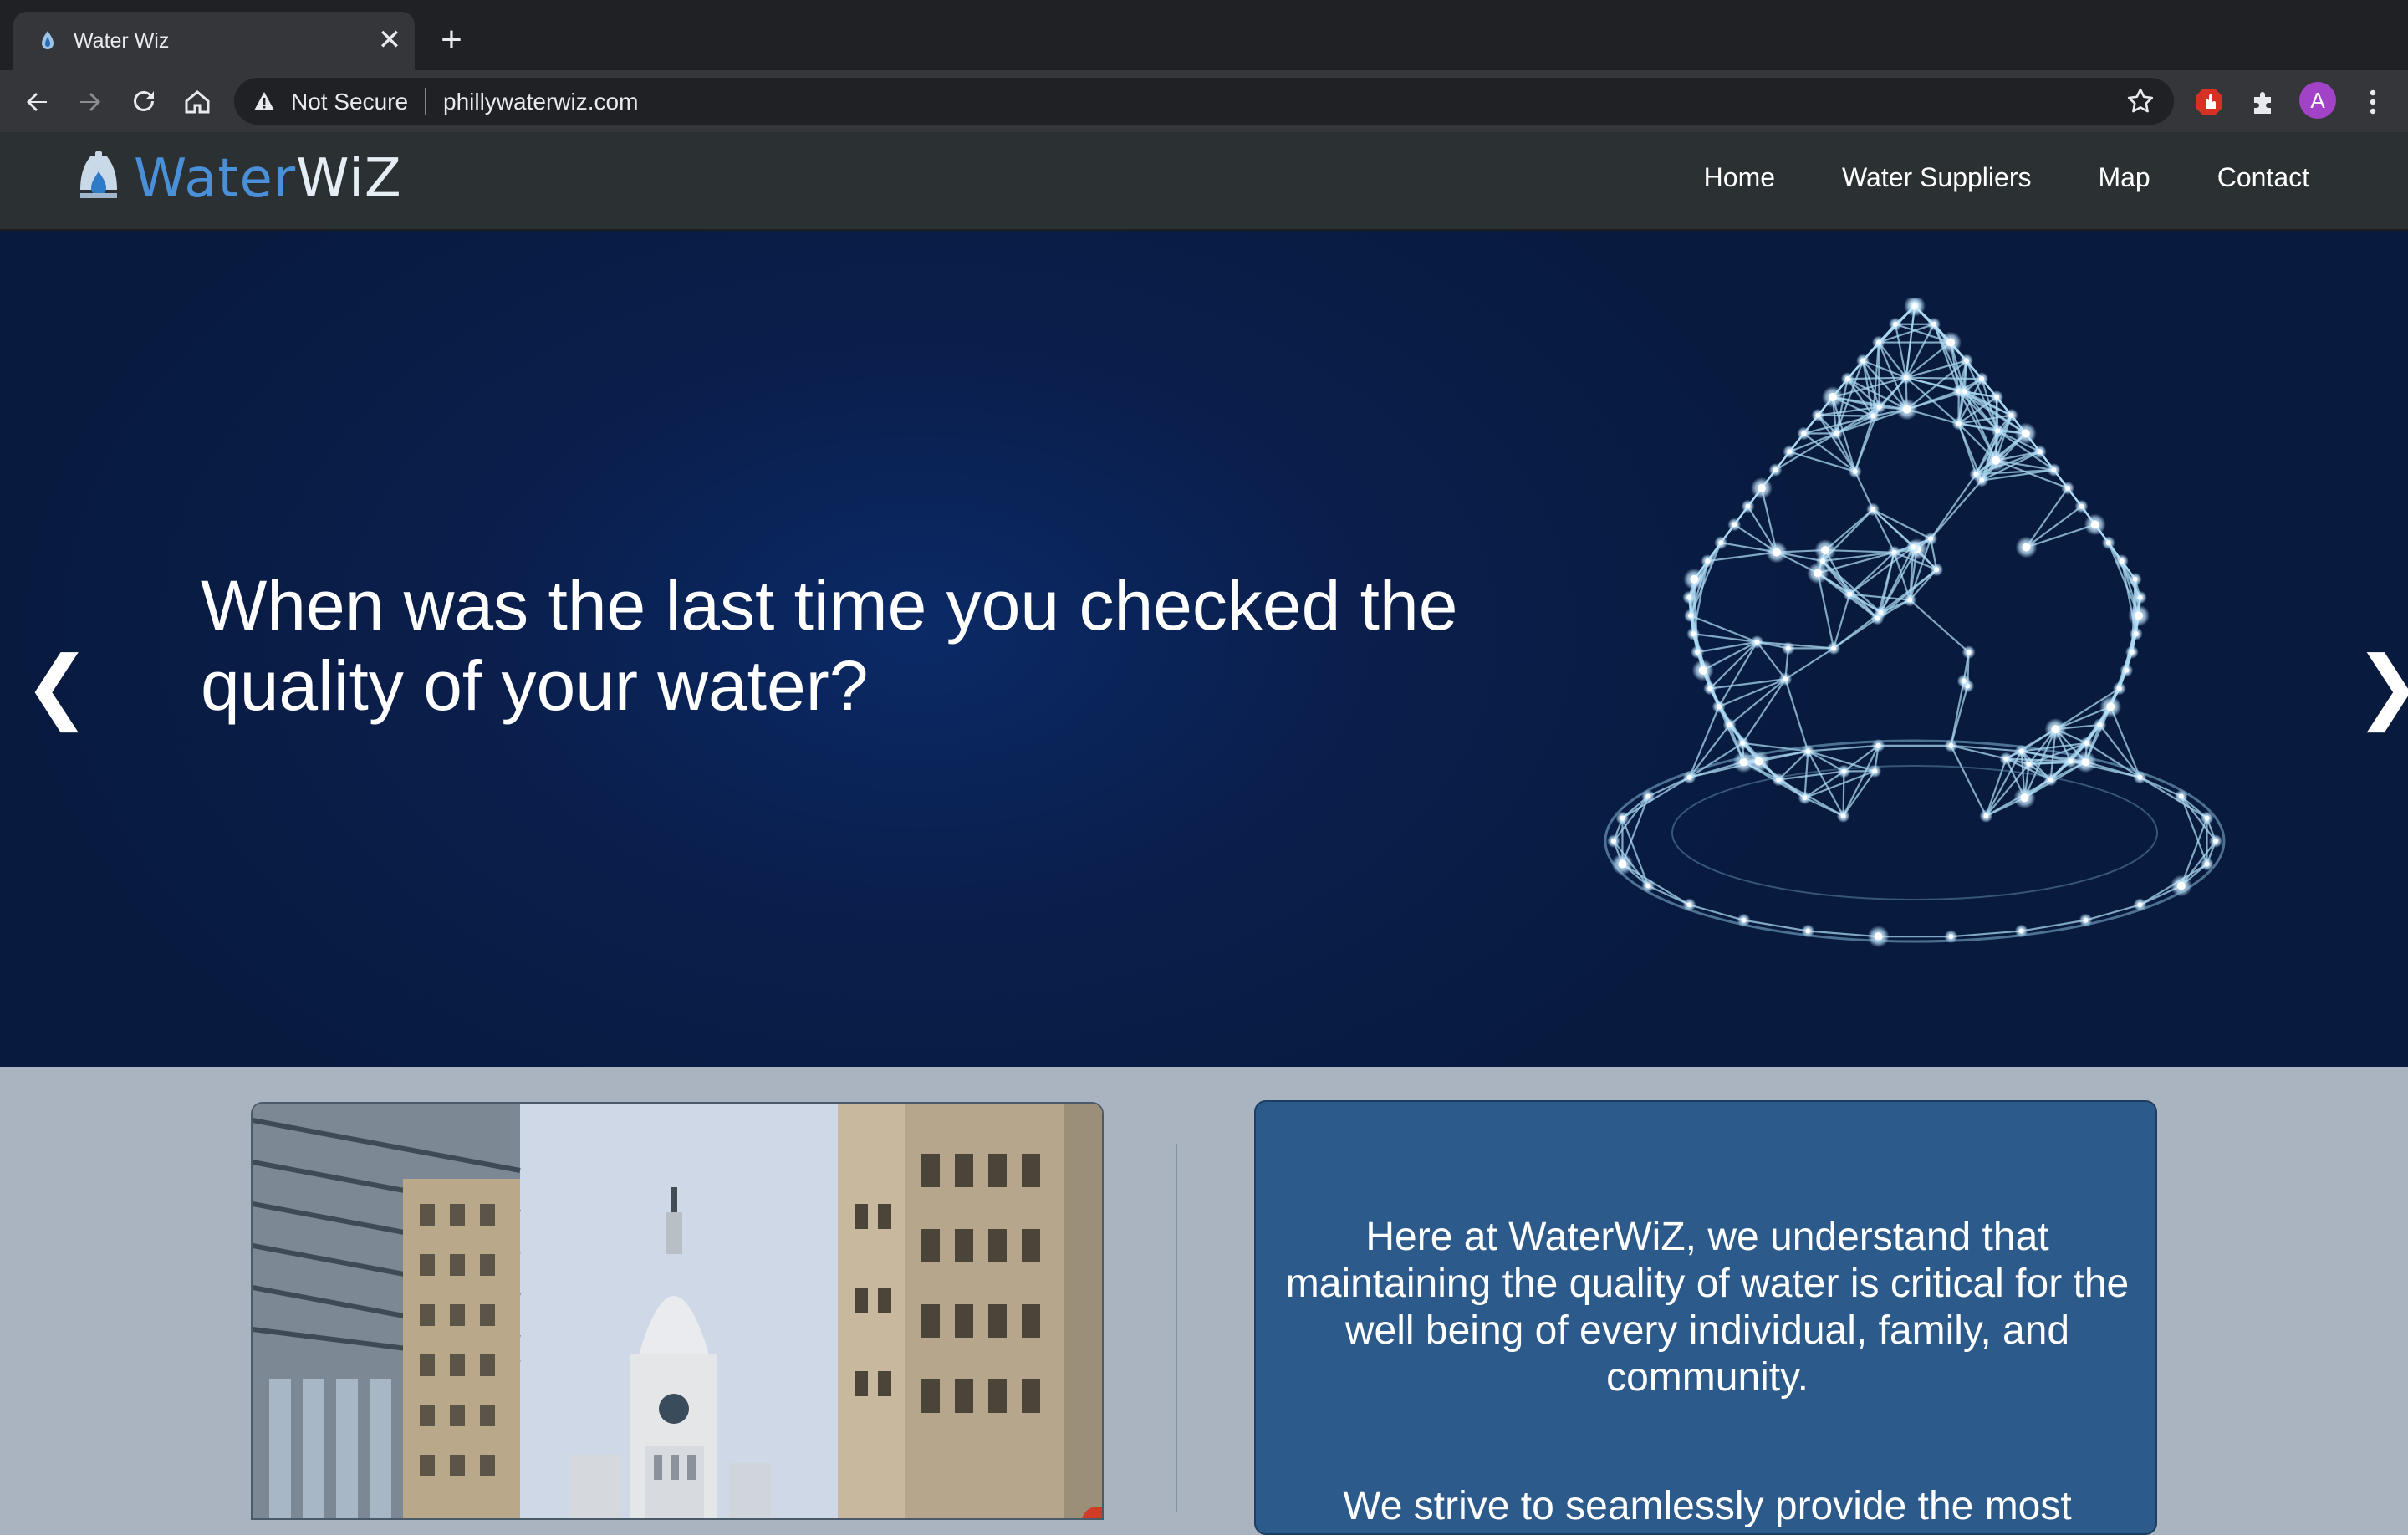  Describe the element at coordinates (2263, 177) in the screenshot. I see `nav-link-contact: Contact` at that location.